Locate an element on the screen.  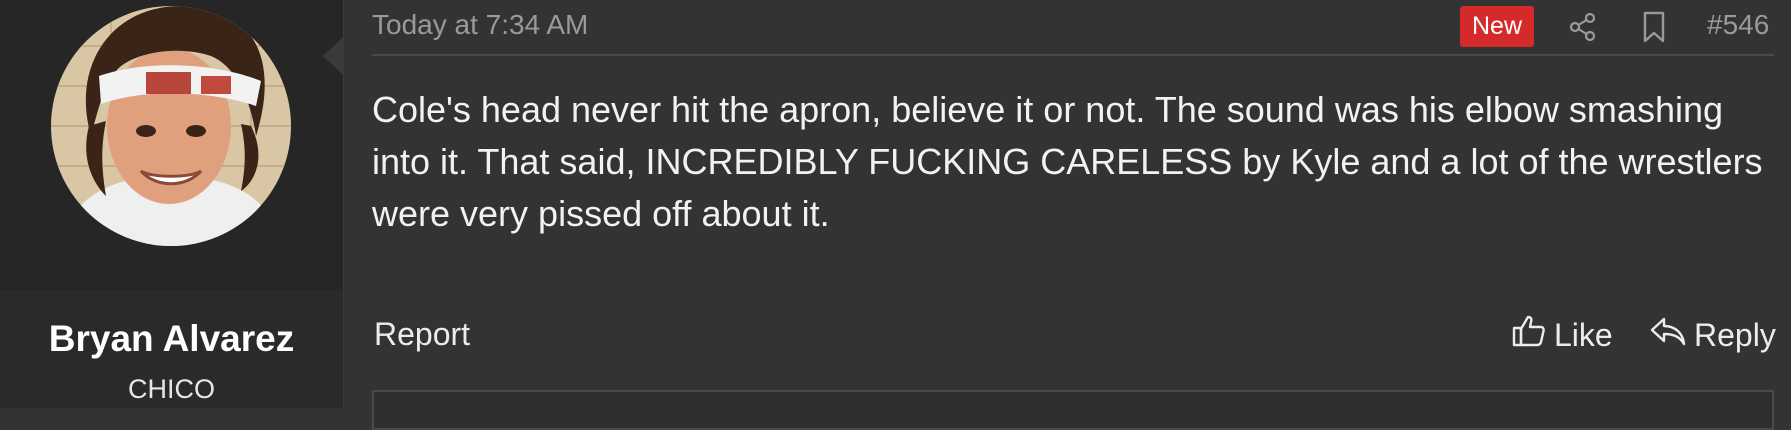
username: Bryan Alvarez is located at coordinates (171, 339).